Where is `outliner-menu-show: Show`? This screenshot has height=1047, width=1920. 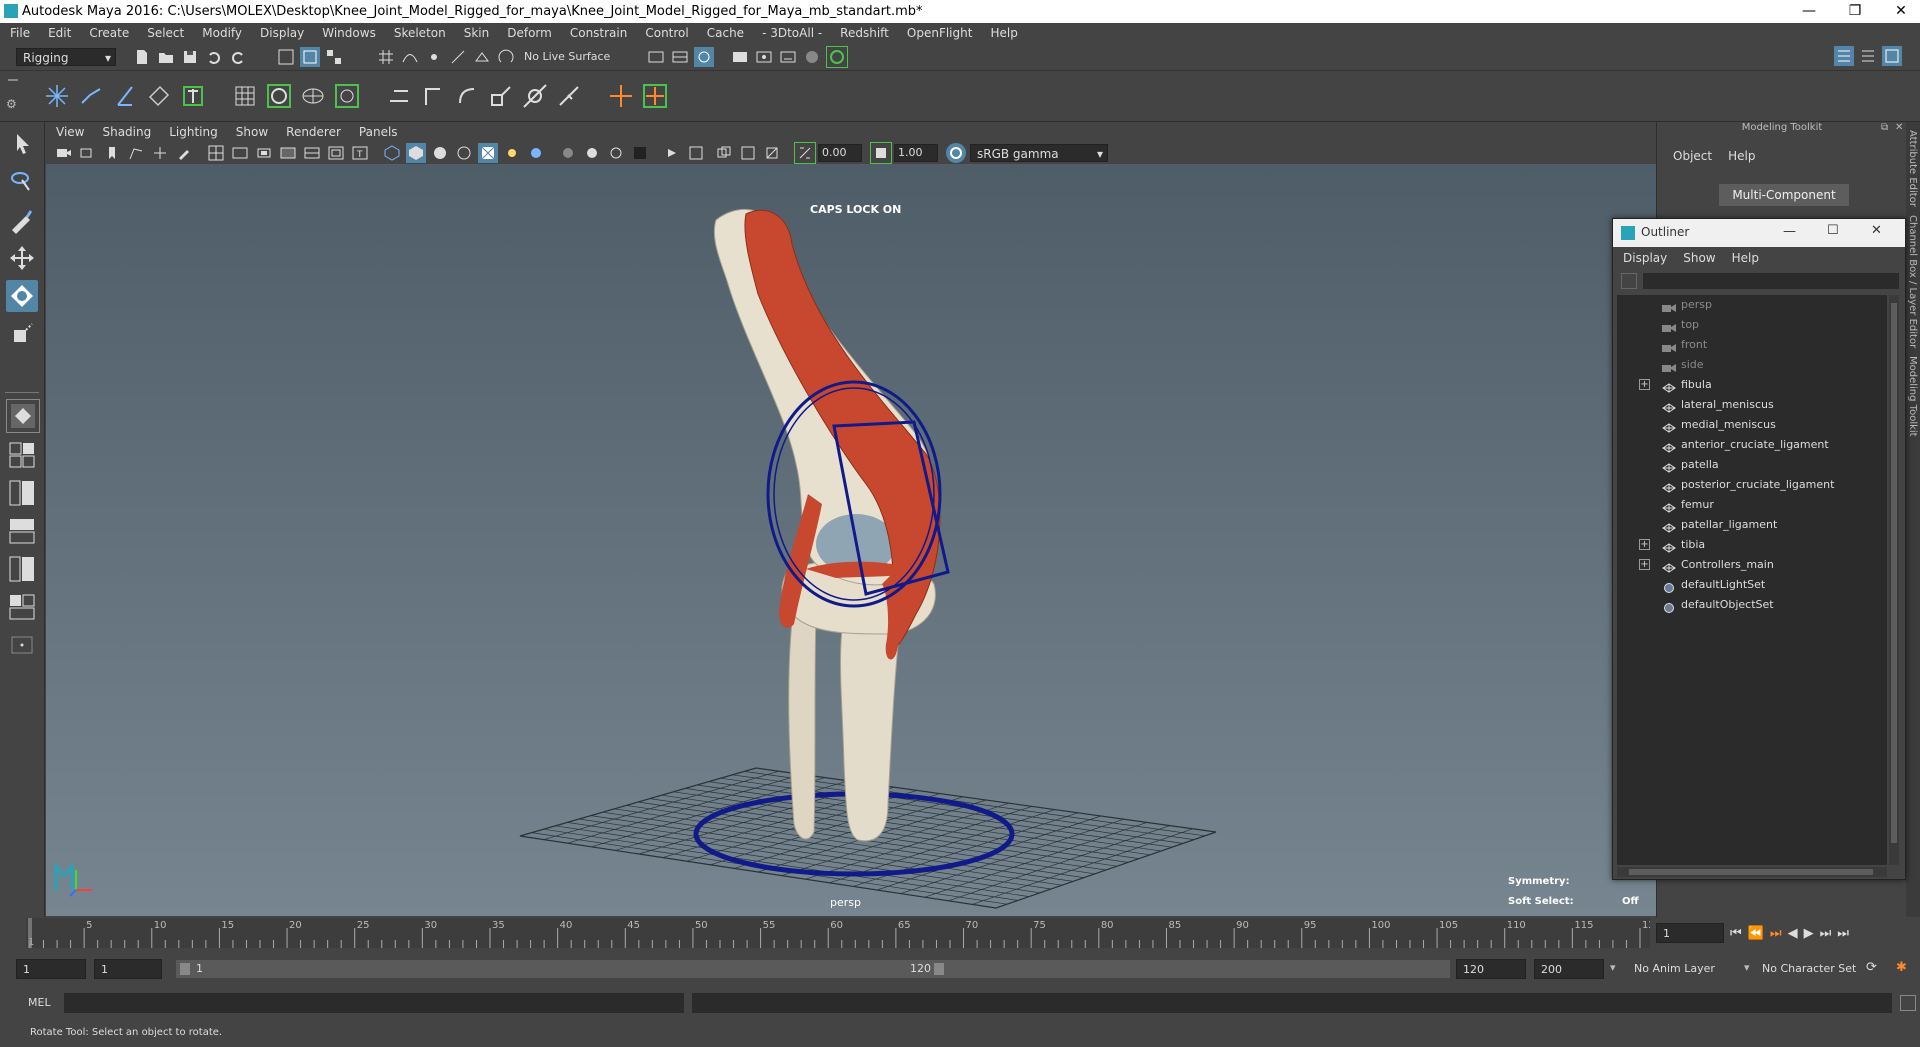 outliner-menu-show: Show is located at coordinates (1699, 258).